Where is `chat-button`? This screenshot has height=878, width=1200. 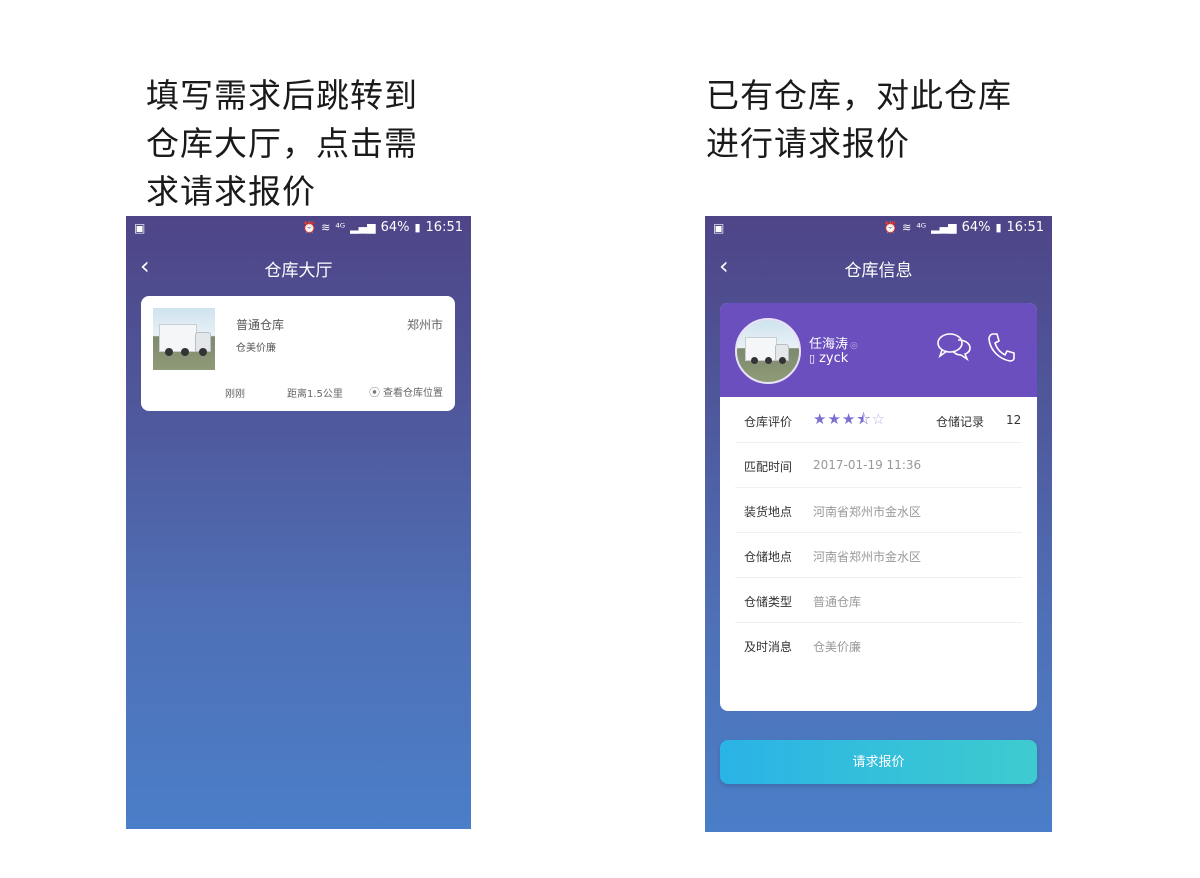 chat-button is located at coordinates (954, 346).